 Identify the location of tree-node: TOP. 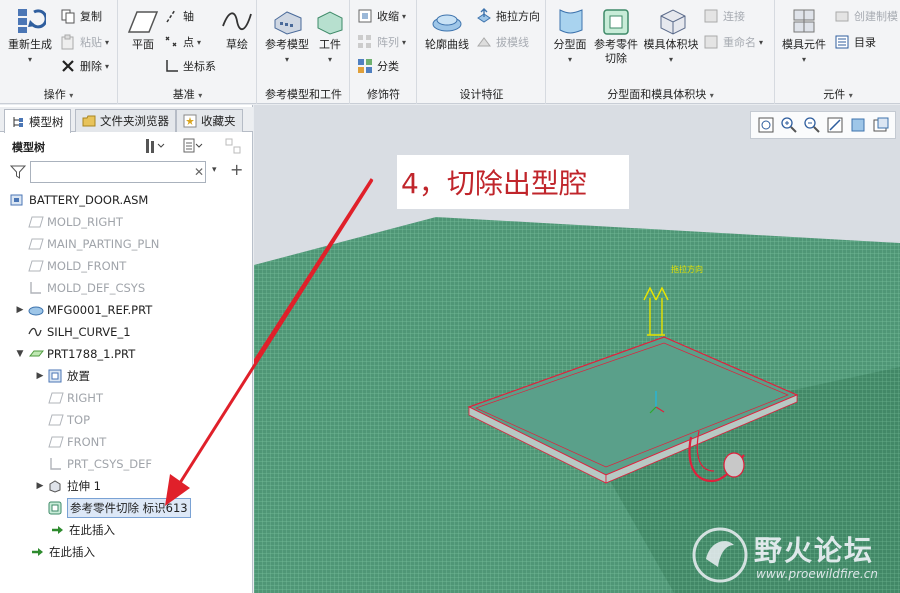
(69, 420).